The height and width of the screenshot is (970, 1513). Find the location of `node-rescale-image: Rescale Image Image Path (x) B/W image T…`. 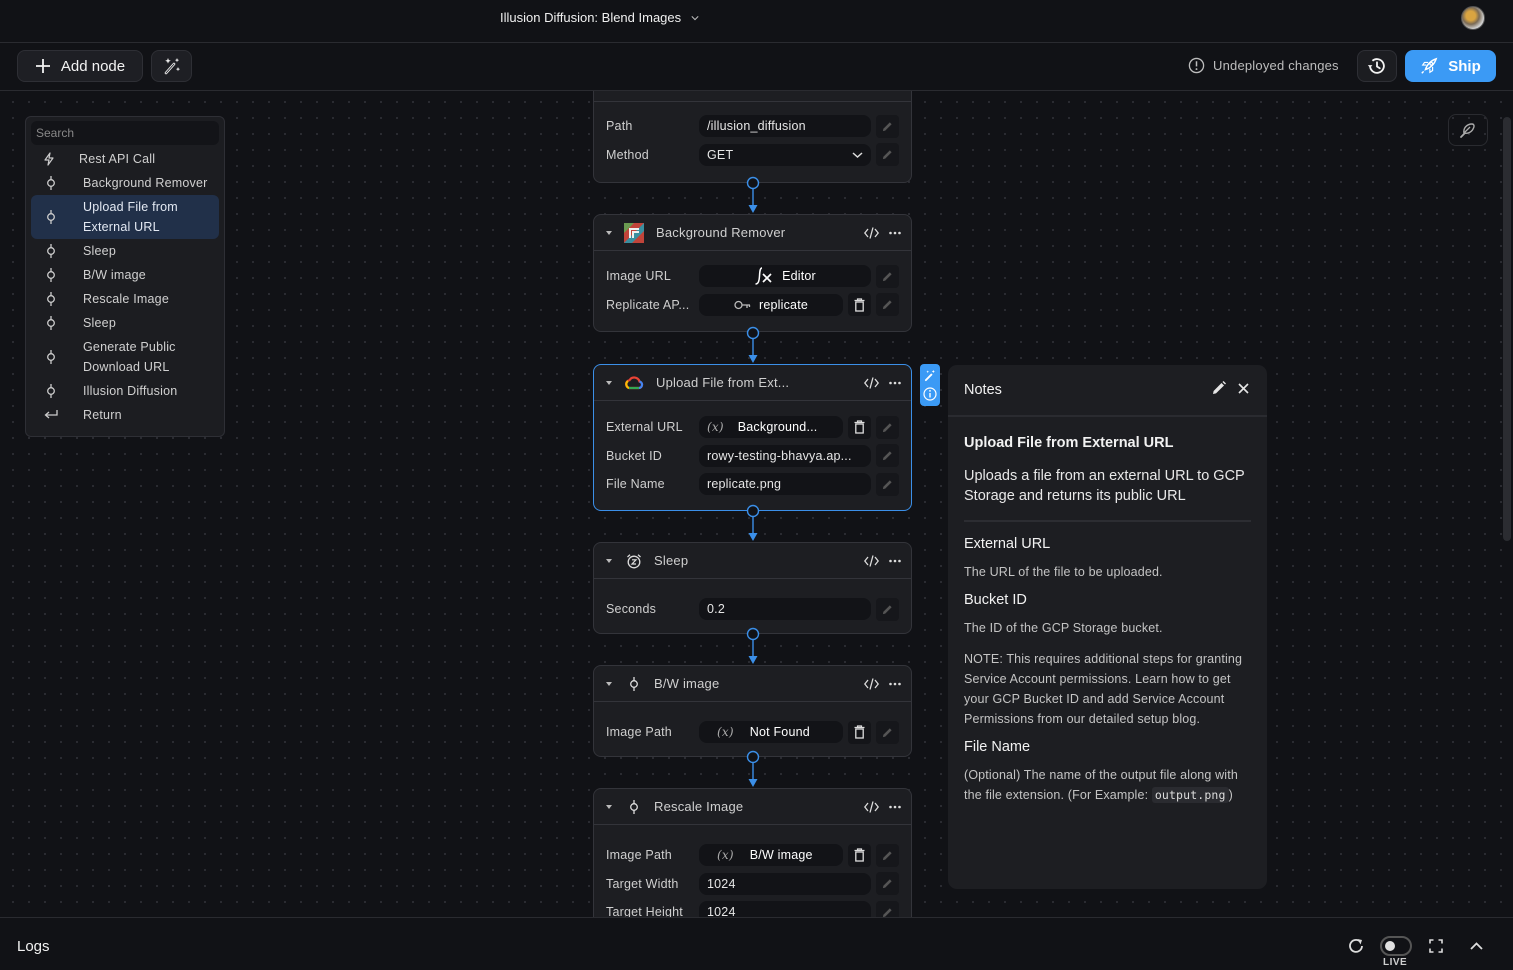

node-rescale-image: Rescale Image Image Path (x) B/W image T… is located at coordinates (752, 852).